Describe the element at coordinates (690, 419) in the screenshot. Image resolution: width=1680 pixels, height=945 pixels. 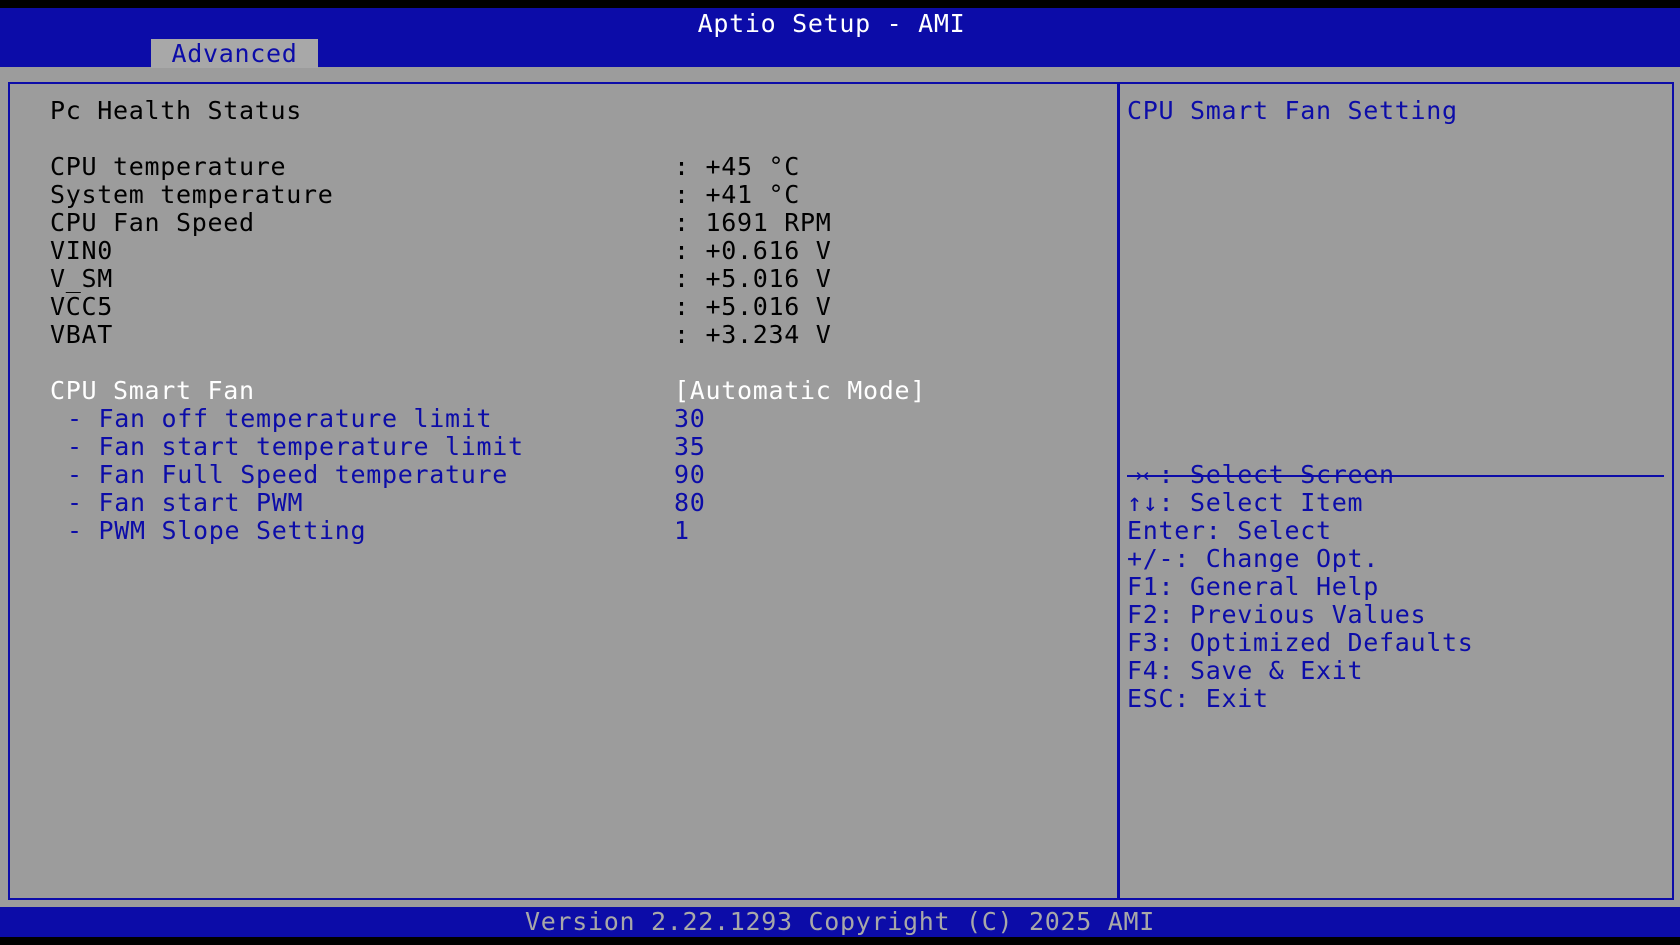
I see `fan-off-temperature-limit-value: 30` at that location.